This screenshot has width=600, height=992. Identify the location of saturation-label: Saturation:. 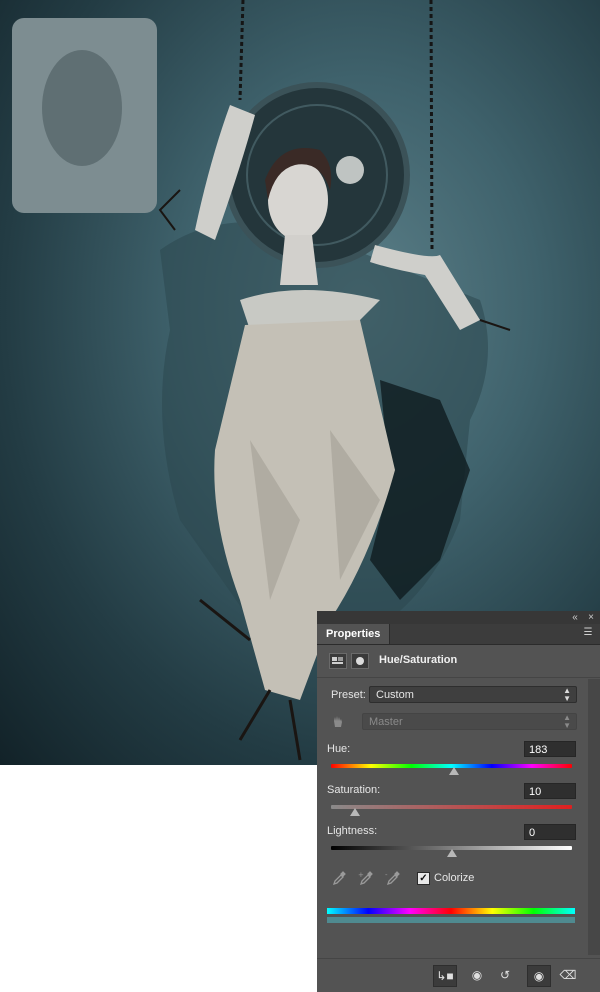
(354, 790).